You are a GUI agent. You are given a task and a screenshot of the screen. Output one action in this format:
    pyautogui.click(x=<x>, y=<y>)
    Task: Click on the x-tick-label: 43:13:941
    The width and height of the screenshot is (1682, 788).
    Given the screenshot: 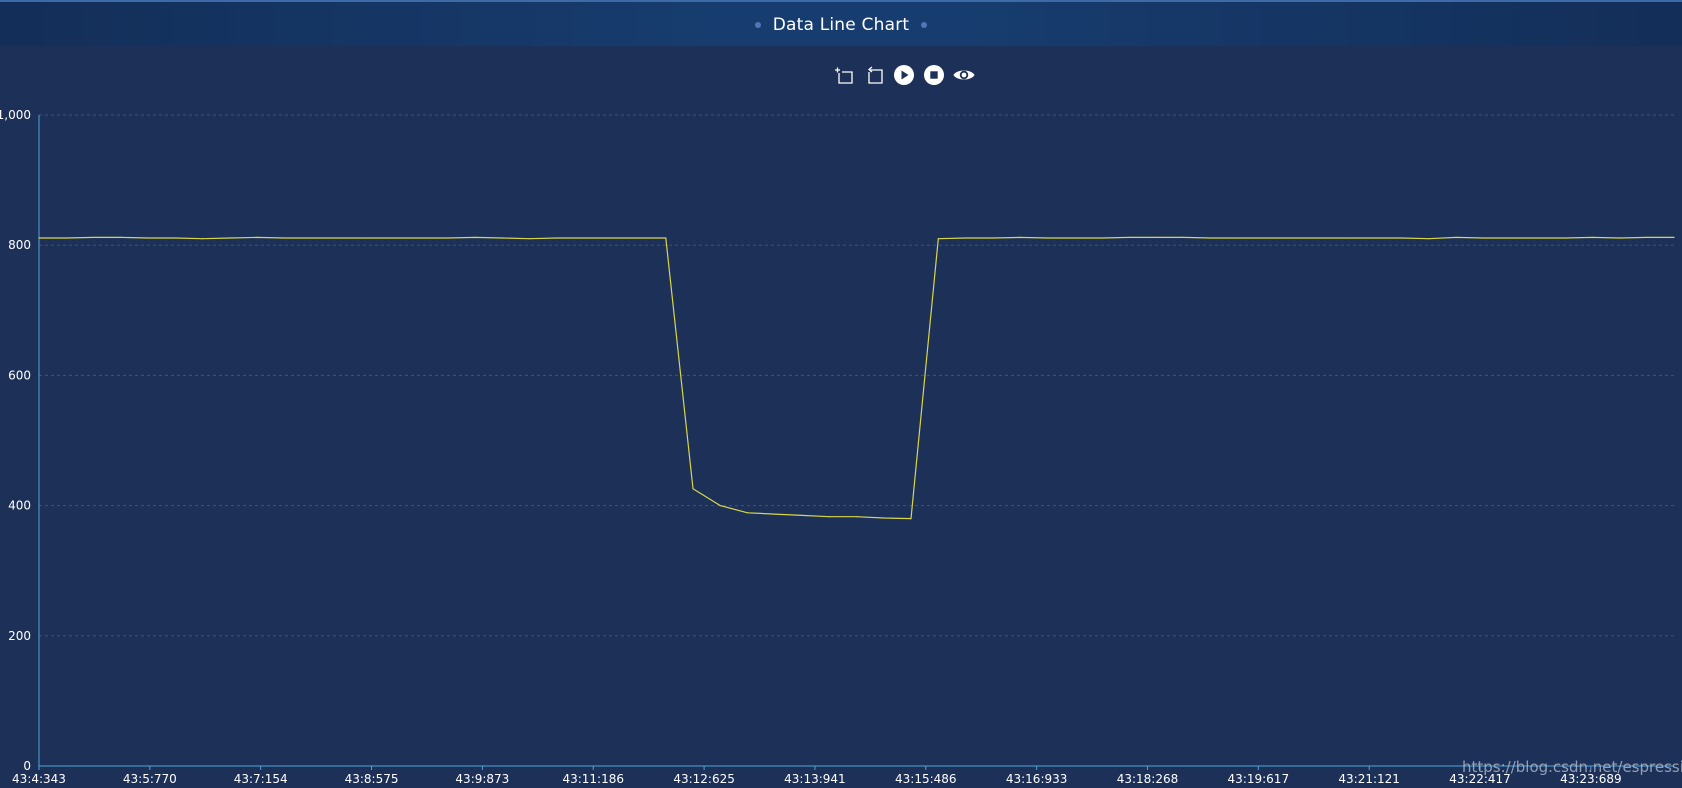 What is the action you would take?
    pyautogui.click(x=815, y=779)
    